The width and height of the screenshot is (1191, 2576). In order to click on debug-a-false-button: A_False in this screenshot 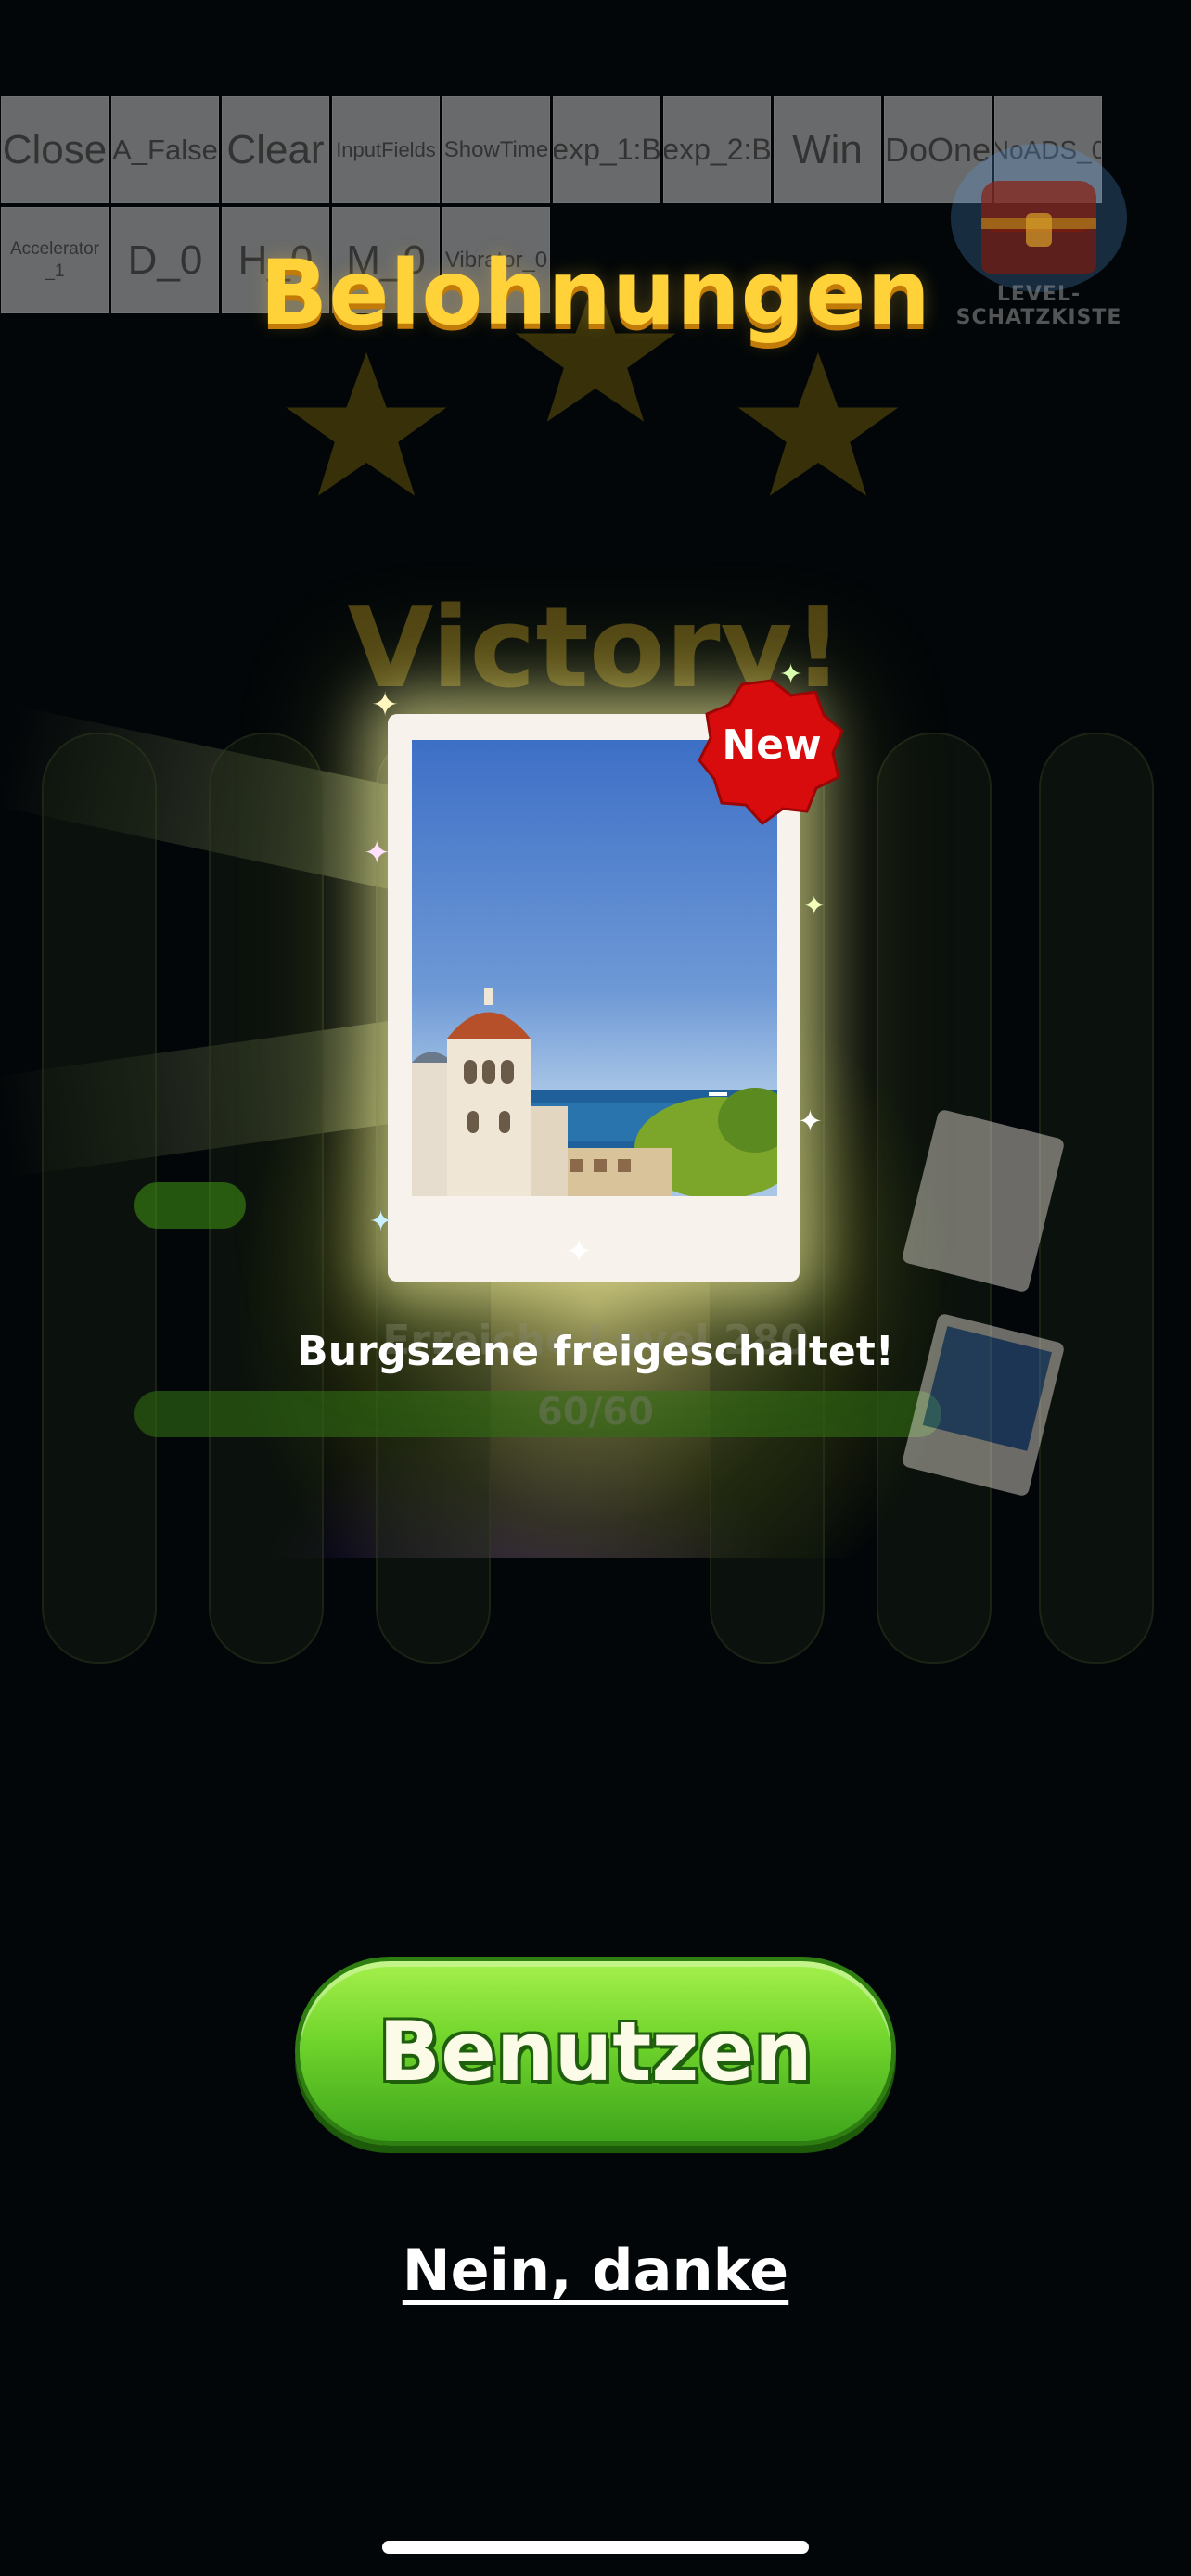, I will do `click(165, 150)`.